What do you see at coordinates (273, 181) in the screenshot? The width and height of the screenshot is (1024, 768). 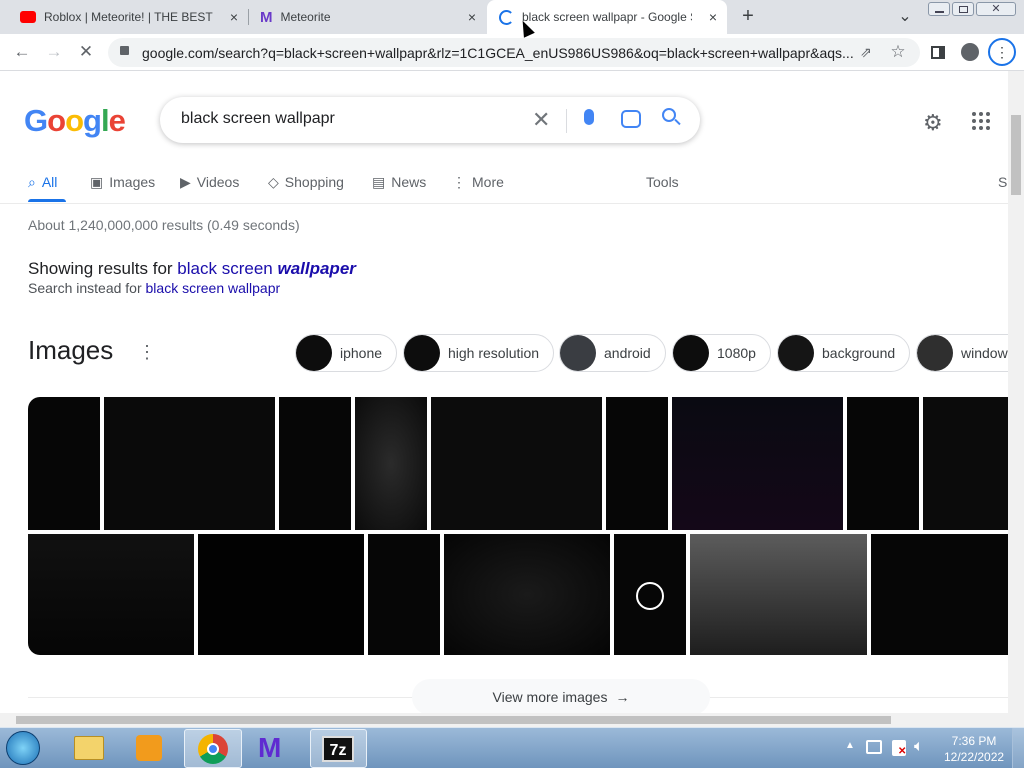 I see `tag-icon: ◇` at bounding box center [273, 181].